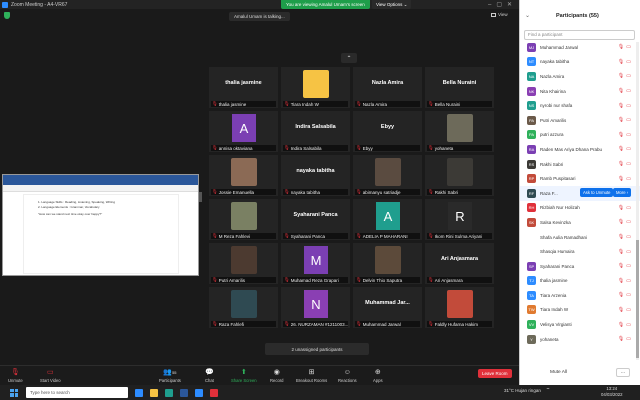 The height and width of the screenshot is (400, 640). Describe the element at coordinates (243, 87) in the screenshot. I see `video-tile: thalia jasmine 🎙 thalia jasmine` at that location.